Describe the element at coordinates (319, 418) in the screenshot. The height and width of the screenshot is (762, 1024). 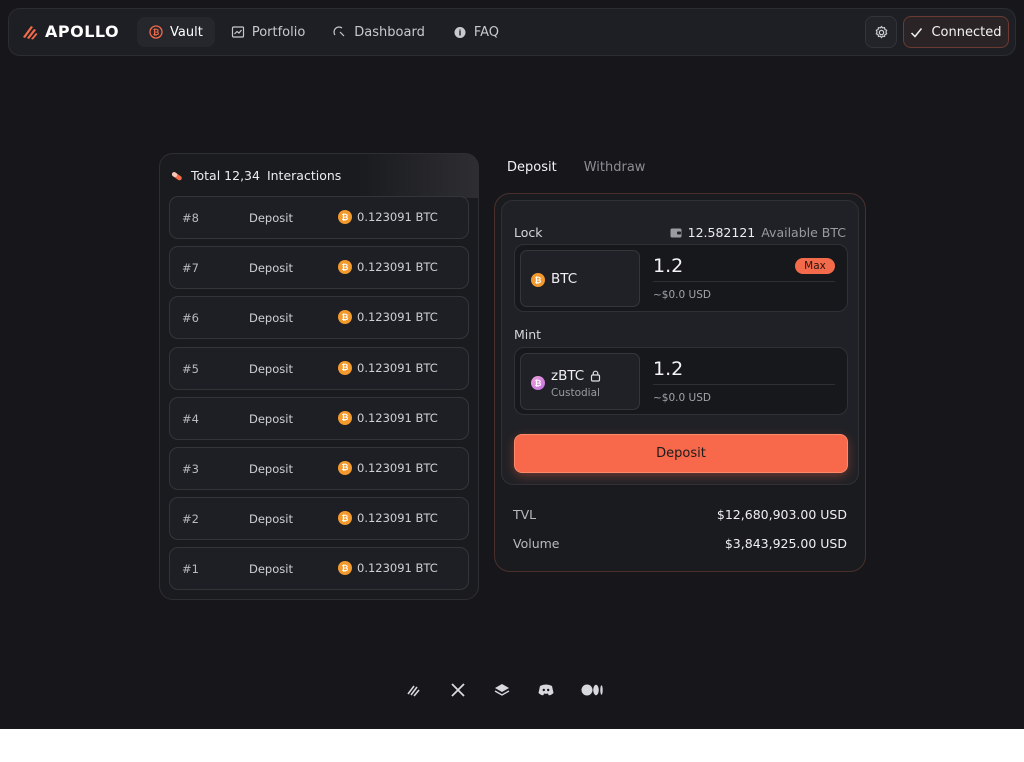
I see `table-row: #4 Deposit ₿ 0.123091 BTC` at that location.